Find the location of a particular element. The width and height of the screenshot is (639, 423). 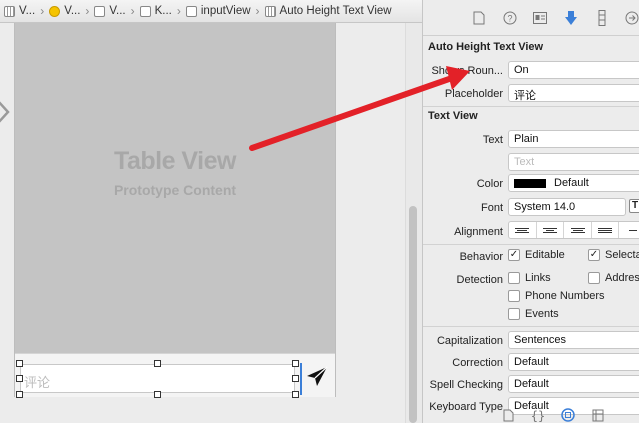

table-view-subtitle: Prototype Content is located at coordinates (175, 190).